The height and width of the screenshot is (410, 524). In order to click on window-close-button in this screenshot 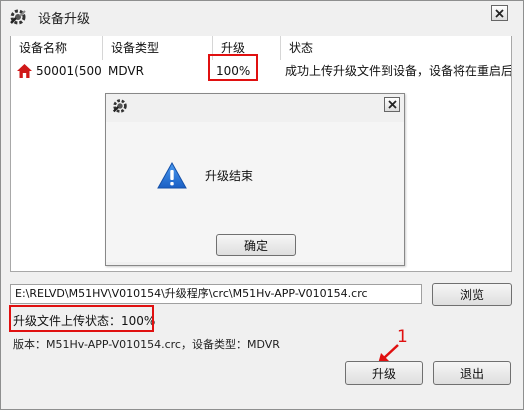, I will do `click(499, 13)`.